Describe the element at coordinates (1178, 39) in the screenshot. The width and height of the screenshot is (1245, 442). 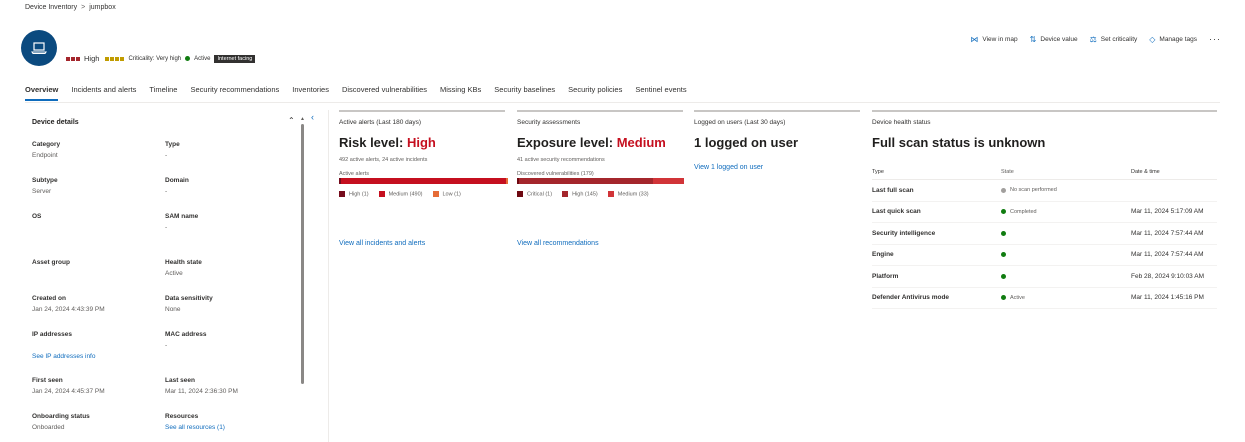
I see `manage-tags-label: Manage tags` at that location.